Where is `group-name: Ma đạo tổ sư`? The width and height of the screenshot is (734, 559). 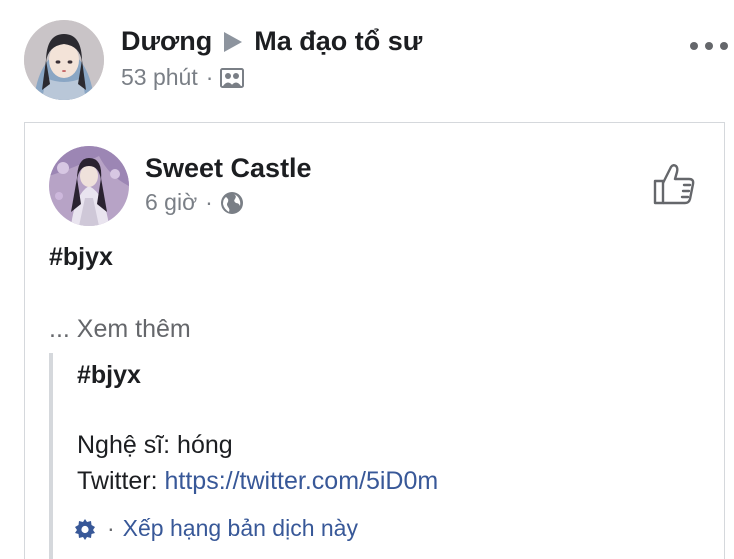
group-name: Ma đạo tổ sư is located at coordinates (338, 41).